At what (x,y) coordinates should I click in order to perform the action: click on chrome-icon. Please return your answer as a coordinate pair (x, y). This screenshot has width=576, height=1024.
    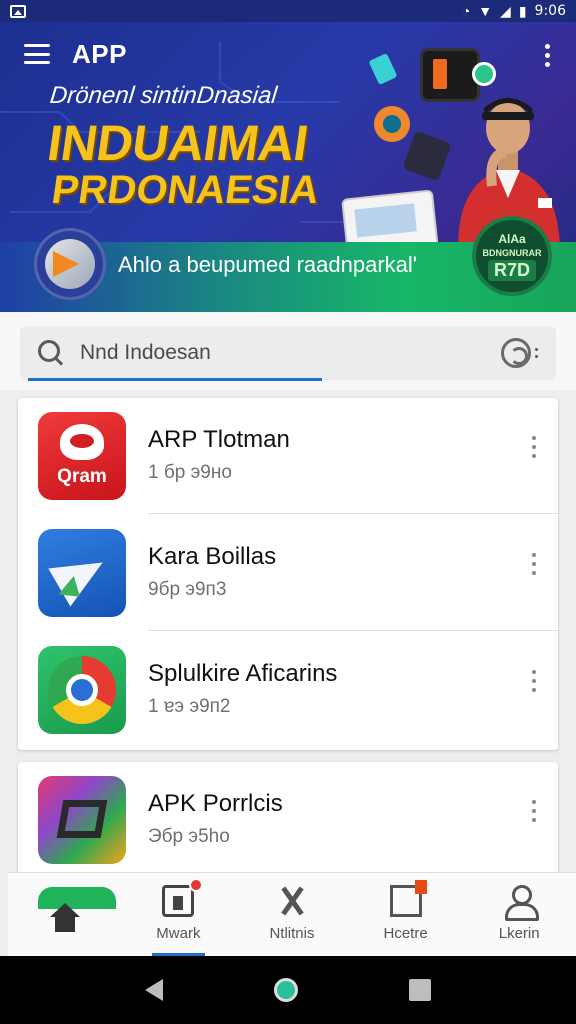
    Looking at the image, I should click on (82, 690).